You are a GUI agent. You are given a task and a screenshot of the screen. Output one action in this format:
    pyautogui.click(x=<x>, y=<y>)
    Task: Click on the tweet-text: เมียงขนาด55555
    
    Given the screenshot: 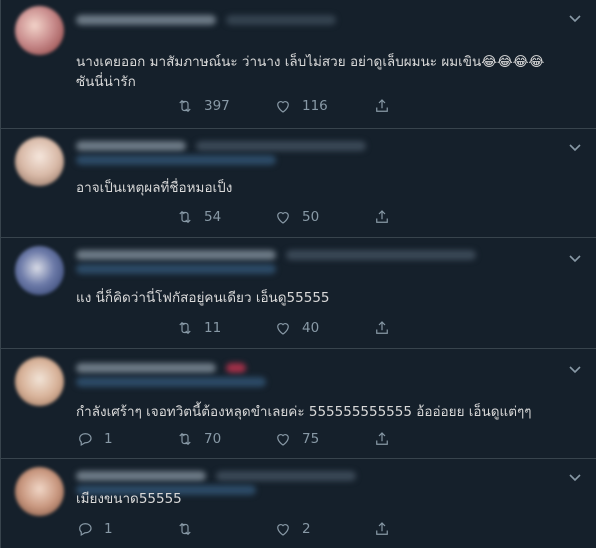 What is the action you would take?
    pyautogui.click(x=129, y=499)
    